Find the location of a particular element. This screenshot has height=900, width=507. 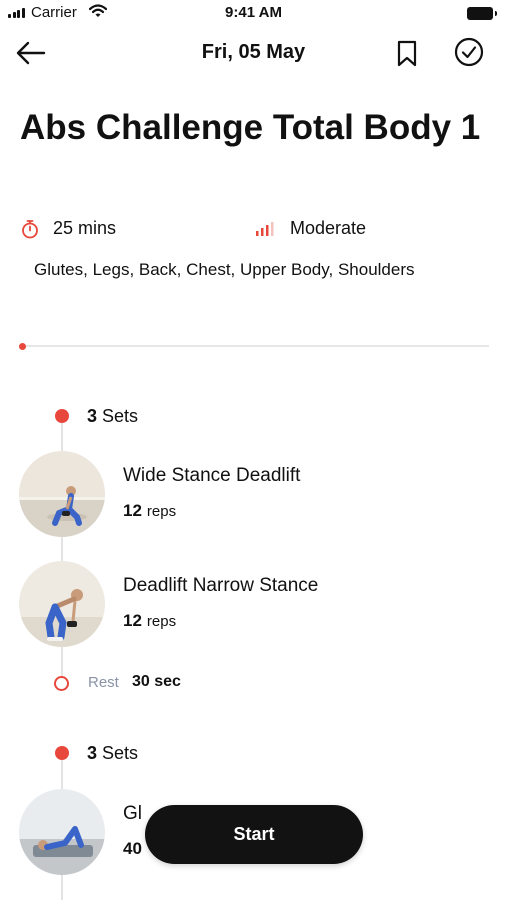

rest-dot-icon is located at coordinates (61, 683).